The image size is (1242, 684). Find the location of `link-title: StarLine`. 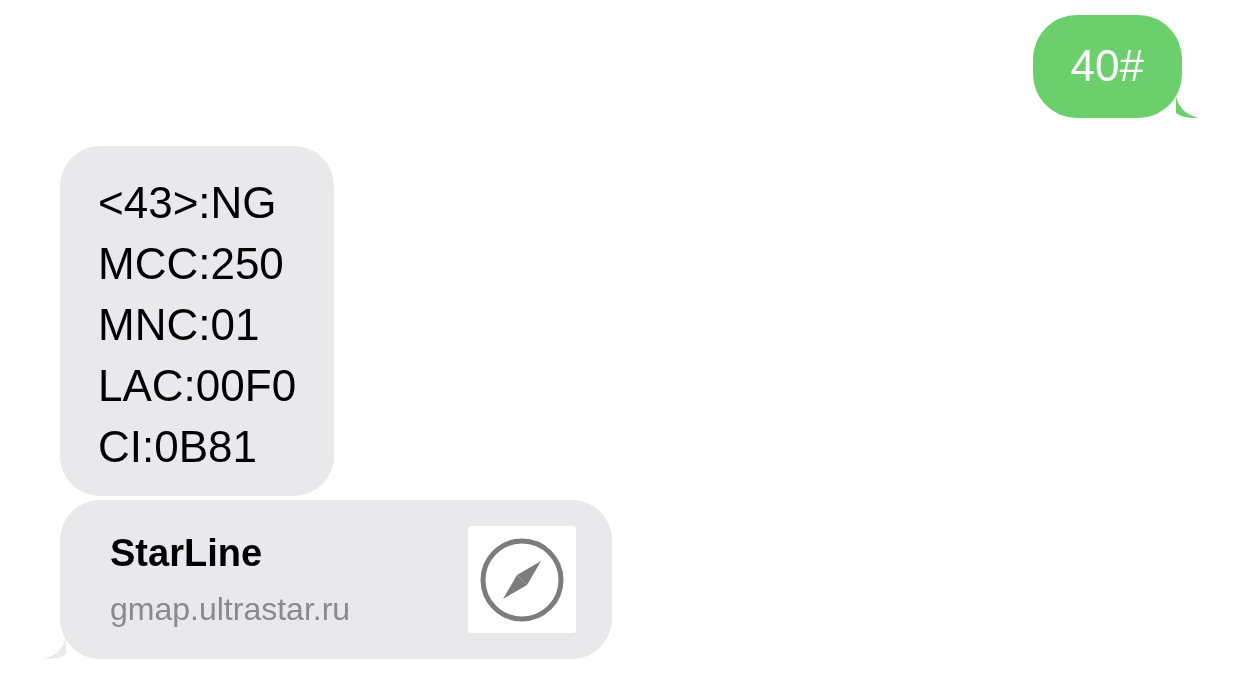

link-title: StarLine is located at coordinates (187, 553).